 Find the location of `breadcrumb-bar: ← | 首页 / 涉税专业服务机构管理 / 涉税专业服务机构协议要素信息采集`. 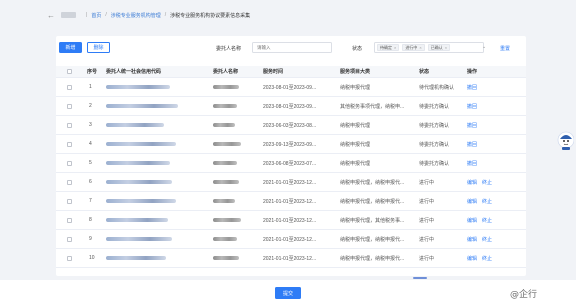

breadcrumb-bar: ← | 首页 / 涉税专业服务机构管理 / 涉税专业服务机构协议要素信息采集 is located at coordinates (288, 15).